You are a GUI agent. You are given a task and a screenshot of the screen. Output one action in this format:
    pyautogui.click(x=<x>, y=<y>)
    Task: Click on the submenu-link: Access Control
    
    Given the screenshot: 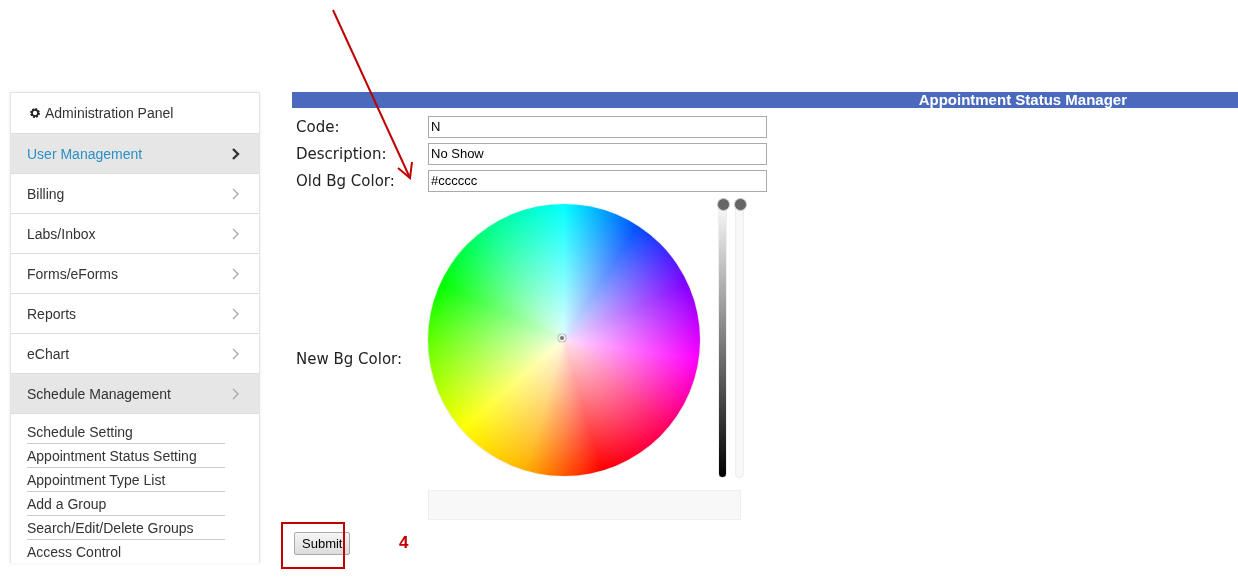 What is the action you would take?
    pyautogui.click(x=126, y=551)
    